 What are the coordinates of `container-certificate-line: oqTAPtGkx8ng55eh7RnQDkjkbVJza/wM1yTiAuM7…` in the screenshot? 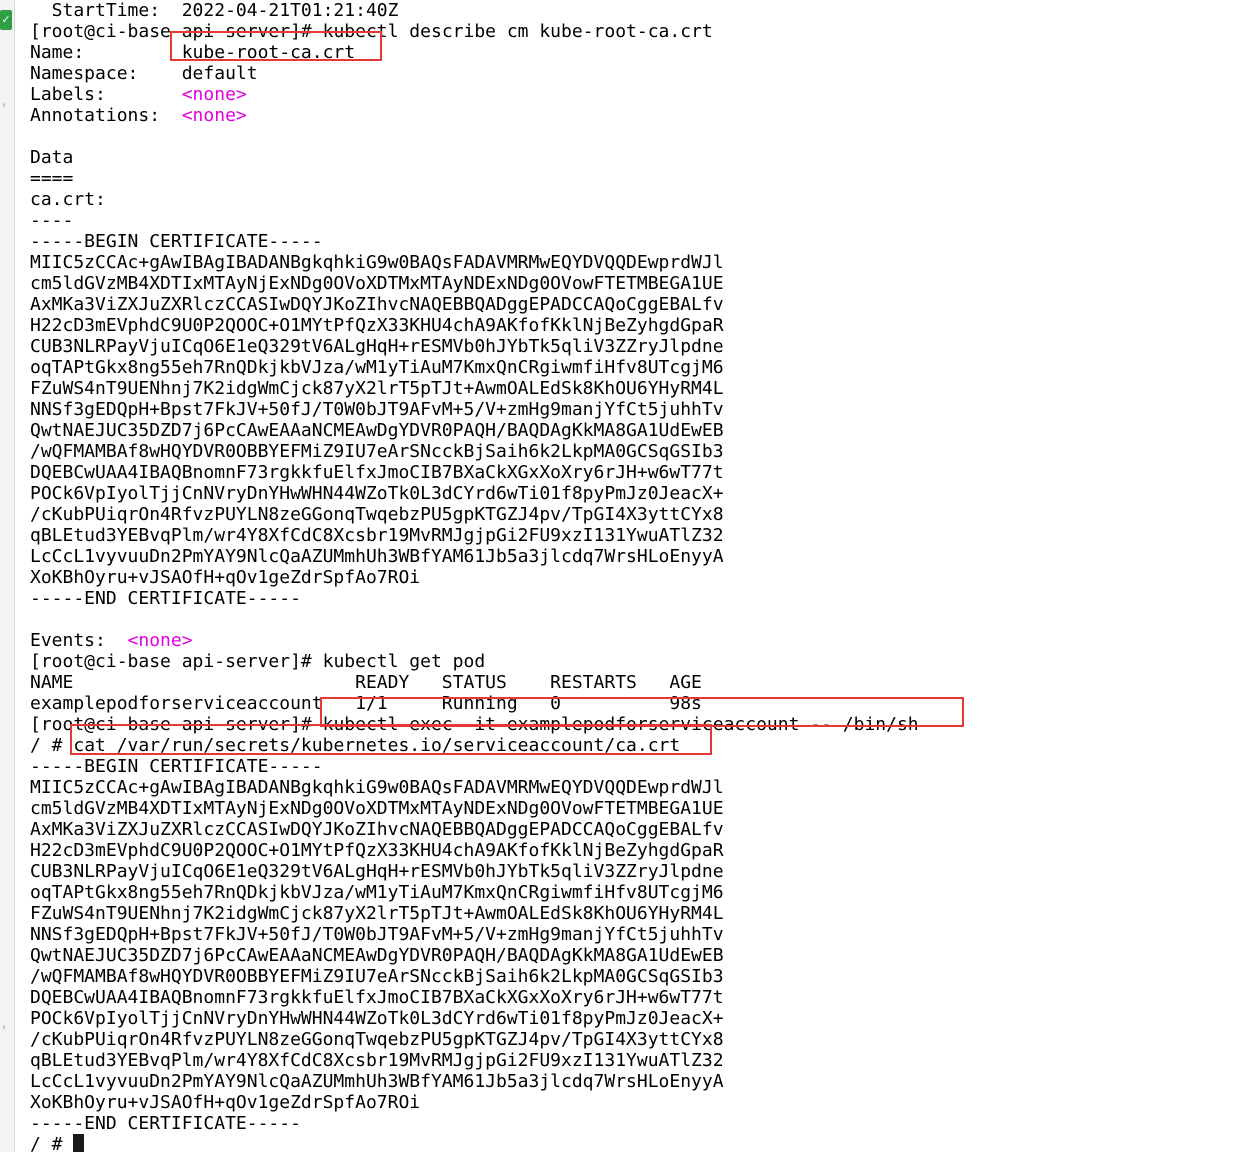 It's located at (630, 892).